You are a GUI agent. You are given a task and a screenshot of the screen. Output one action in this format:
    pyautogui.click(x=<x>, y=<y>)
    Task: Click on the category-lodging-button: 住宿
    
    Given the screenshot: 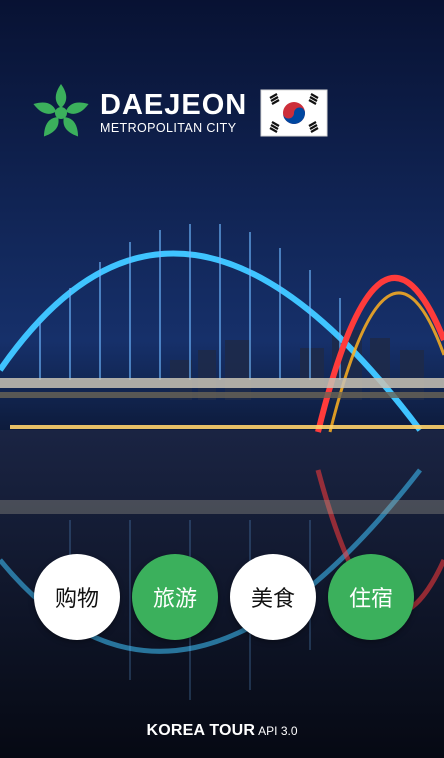 What is the action you would take?
    pyautogui.click(x=371, y=597)
    